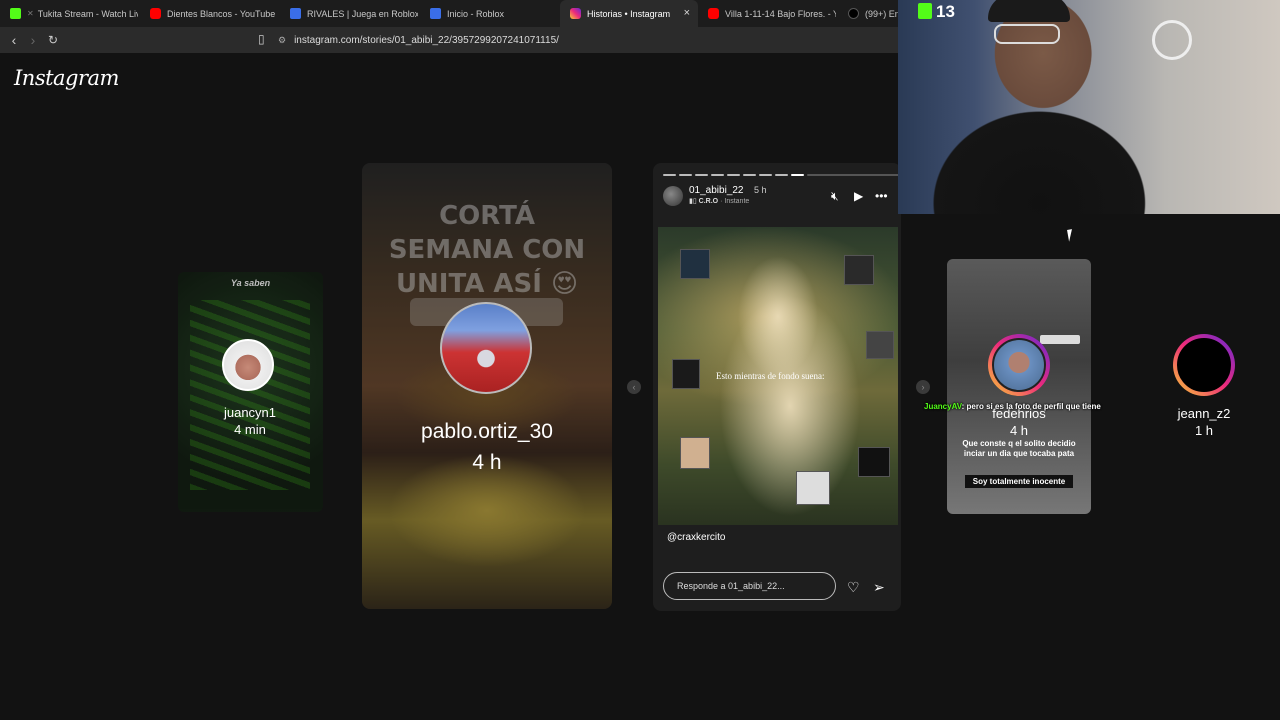 The width and height of the screenshot is (1280, 720). Describe the element at coordinates (221, 13) in the screenshot. I see `tab-label: Dientes Blancos - YouTube` at that location.